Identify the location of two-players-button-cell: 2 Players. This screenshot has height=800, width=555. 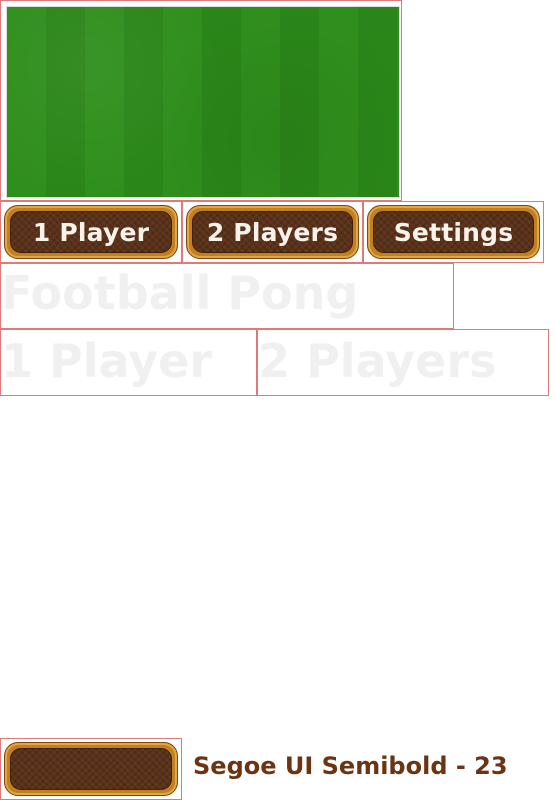
(272, 232).